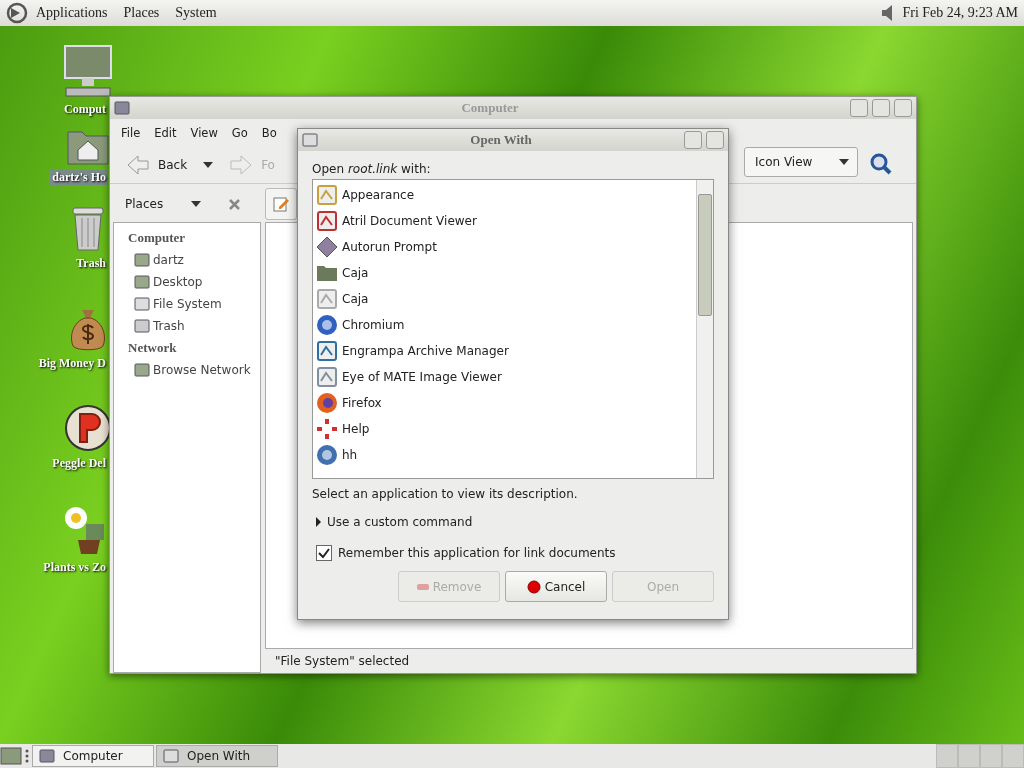 Image resolution: width=1024 pixels, height=768 pixels. I want to click on panel-menu: System, so click(196, 13).